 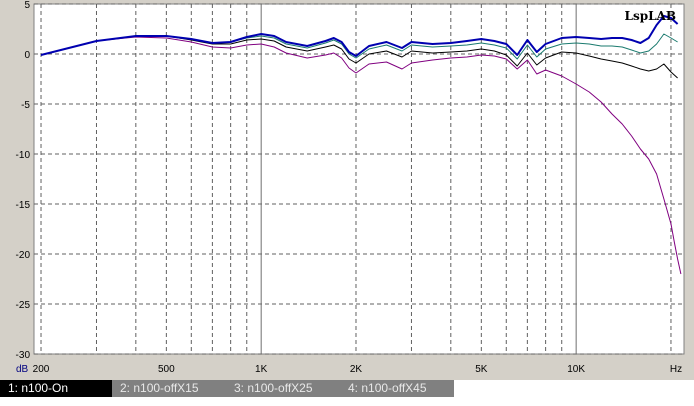 What do you see at coordinates (283, 388) in the screenshot?
I see `legend-tab-n100-offx25: 3: n100-offX25` at bounding box center [283, 388].